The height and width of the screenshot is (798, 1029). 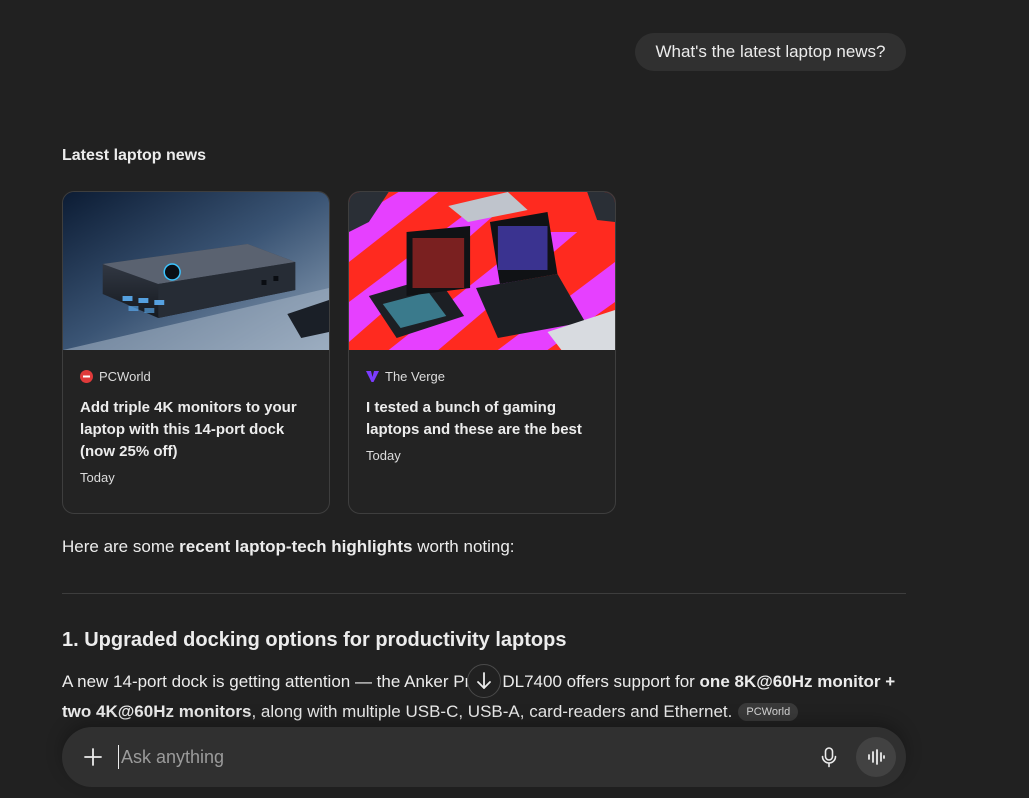 I want to click on voice-mode-button, so click(x=876, y=757).